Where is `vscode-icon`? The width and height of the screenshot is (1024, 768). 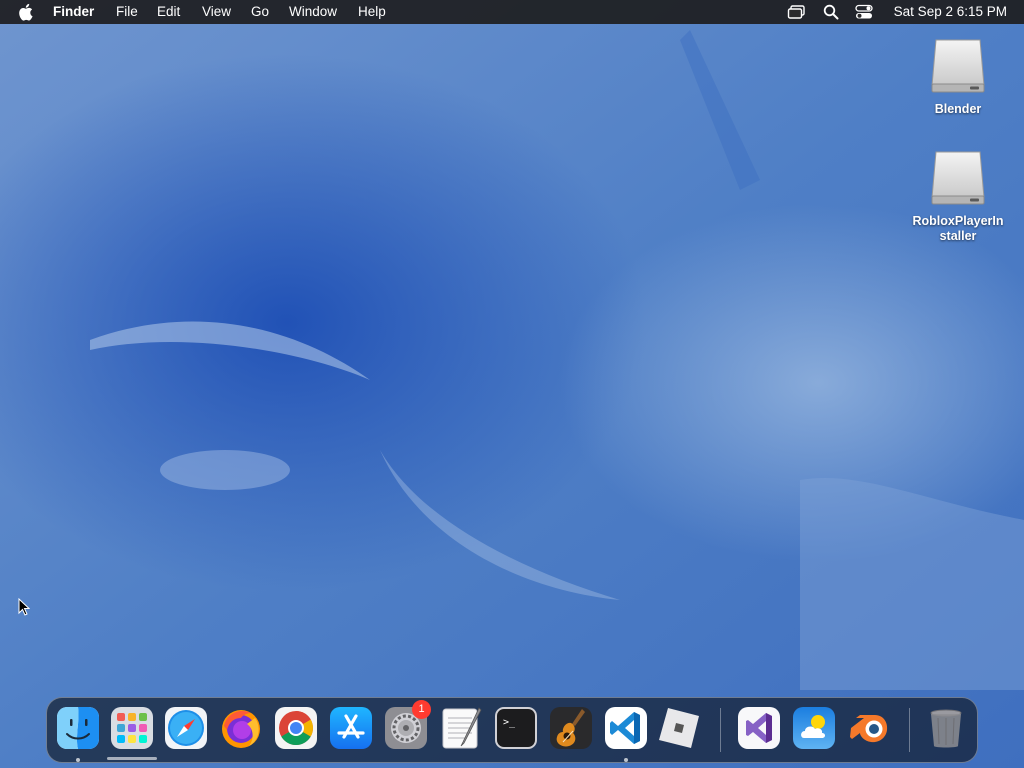 vscode-icon is located at coordinates (626, 728).